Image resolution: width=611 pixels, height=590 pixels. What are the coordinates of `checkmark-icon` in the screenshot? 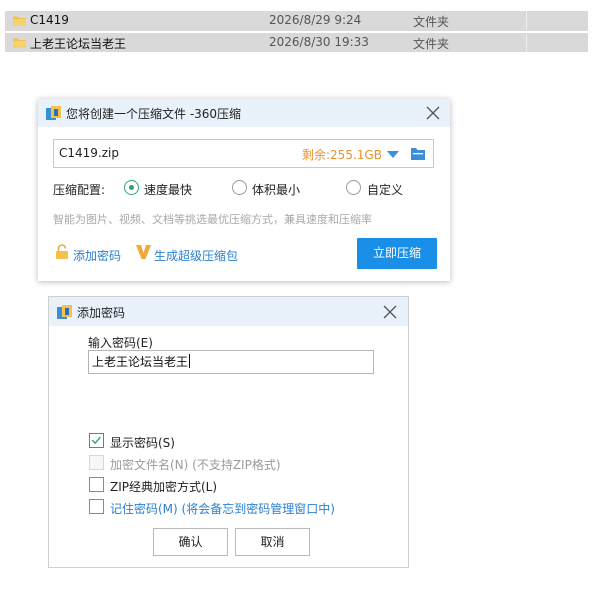 It's located at (96, 440).